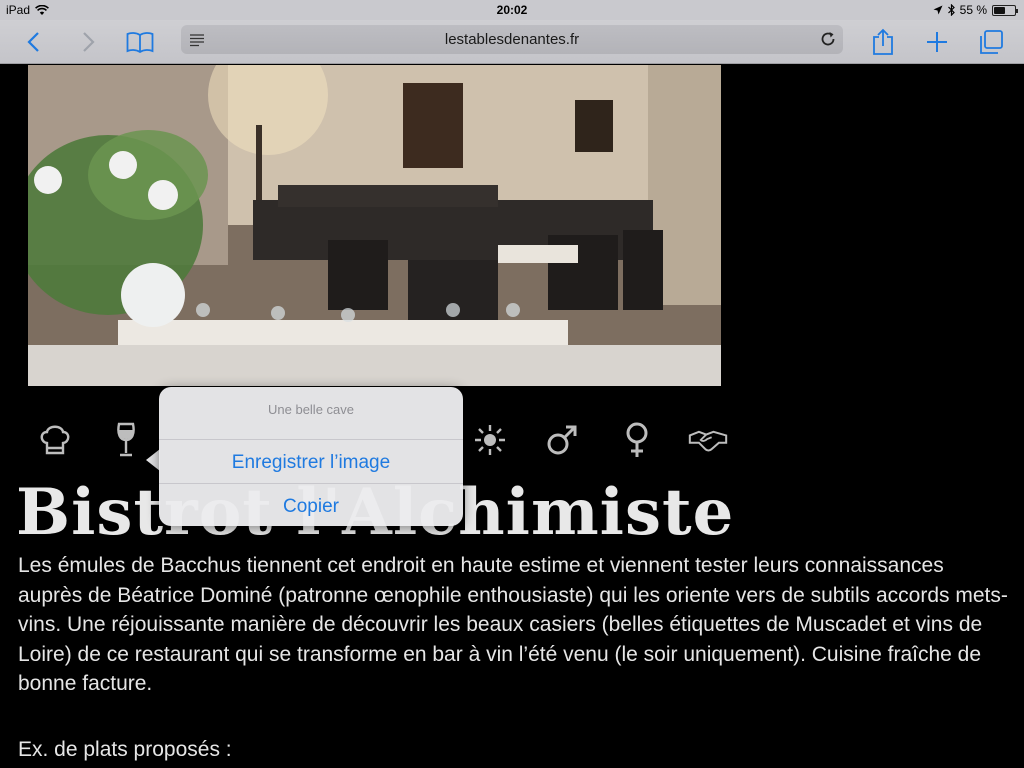 This screenshot has height=768, width=1024. I want to click on browser-toolbar: lestablesdenantes.fr, so click(512, 42).